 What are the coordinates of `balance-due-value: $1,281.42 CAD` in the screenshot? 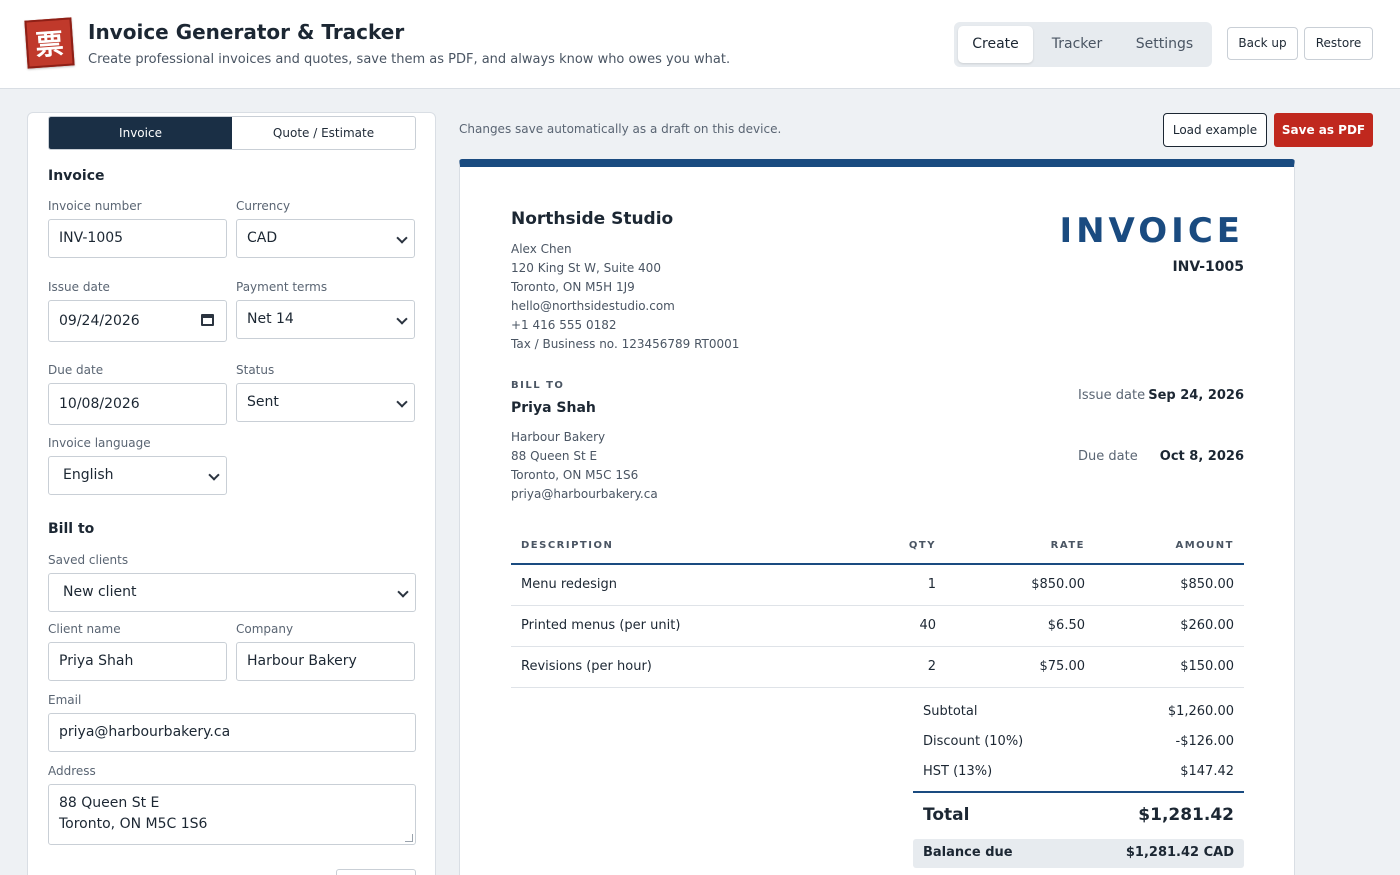 It's located at (1179, 852).